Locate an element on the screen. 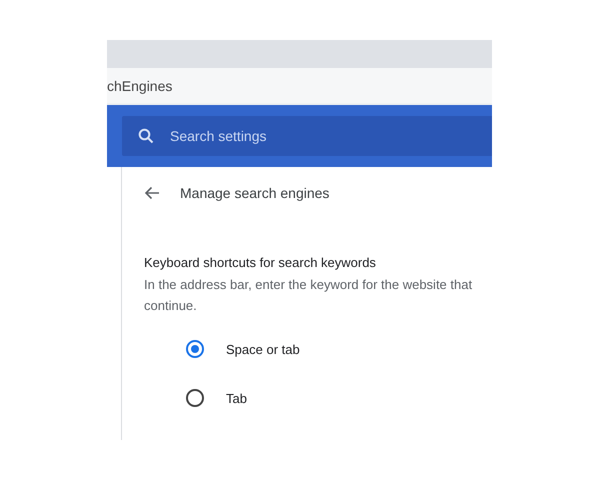 This screenshot has height=480, width=600. section-heading: Keyboard shortcuts for search keywords is located at coordinates (260, 262).